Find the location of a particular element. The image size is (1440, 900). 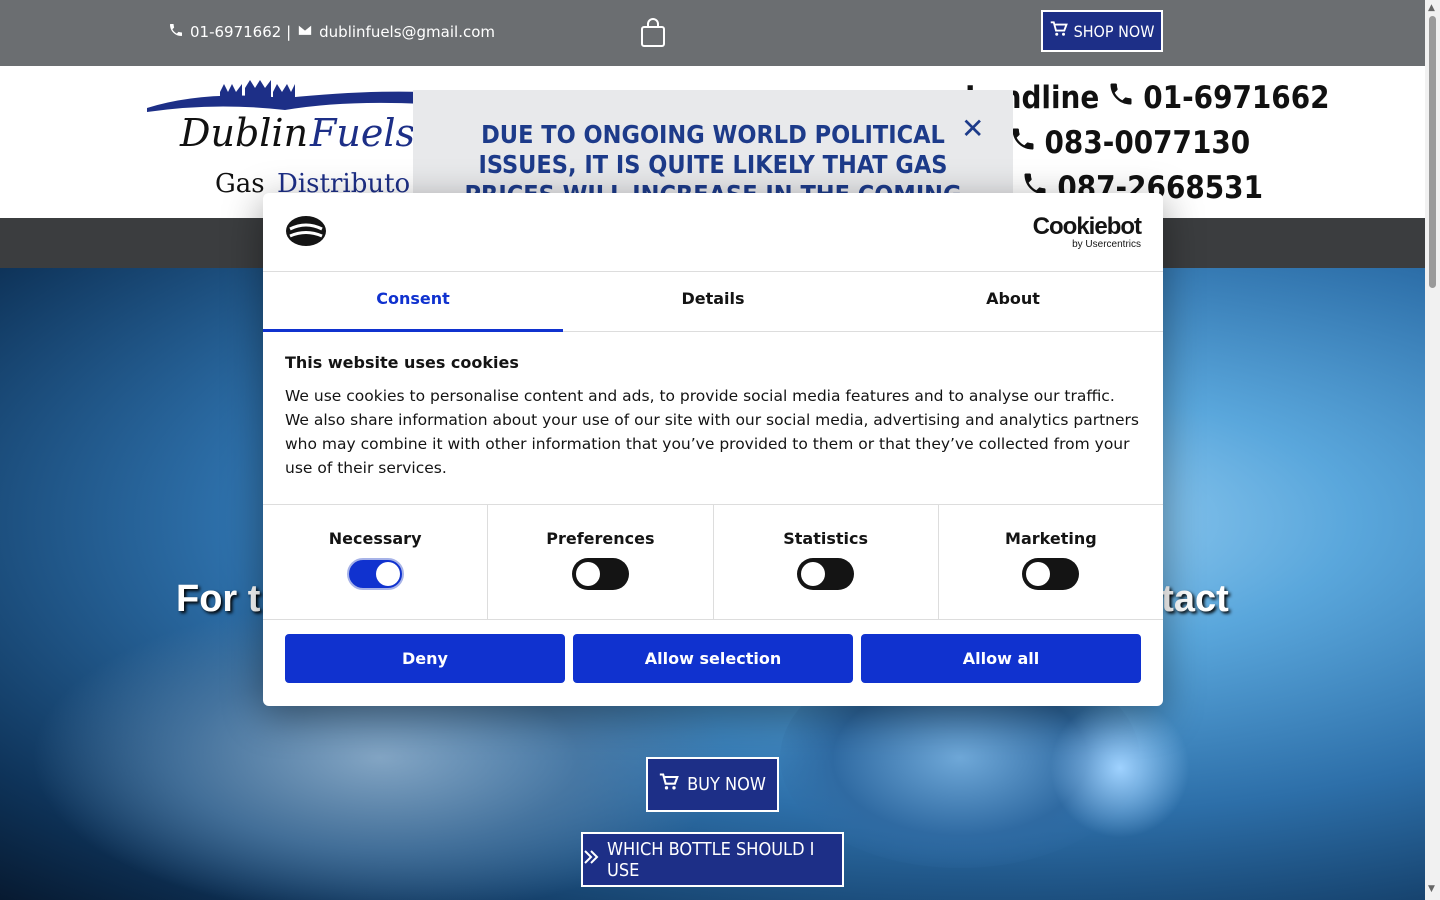

which-bottle-button: WHICH BOTTLE SHOULD I USE is located at coordinates (712, 859).